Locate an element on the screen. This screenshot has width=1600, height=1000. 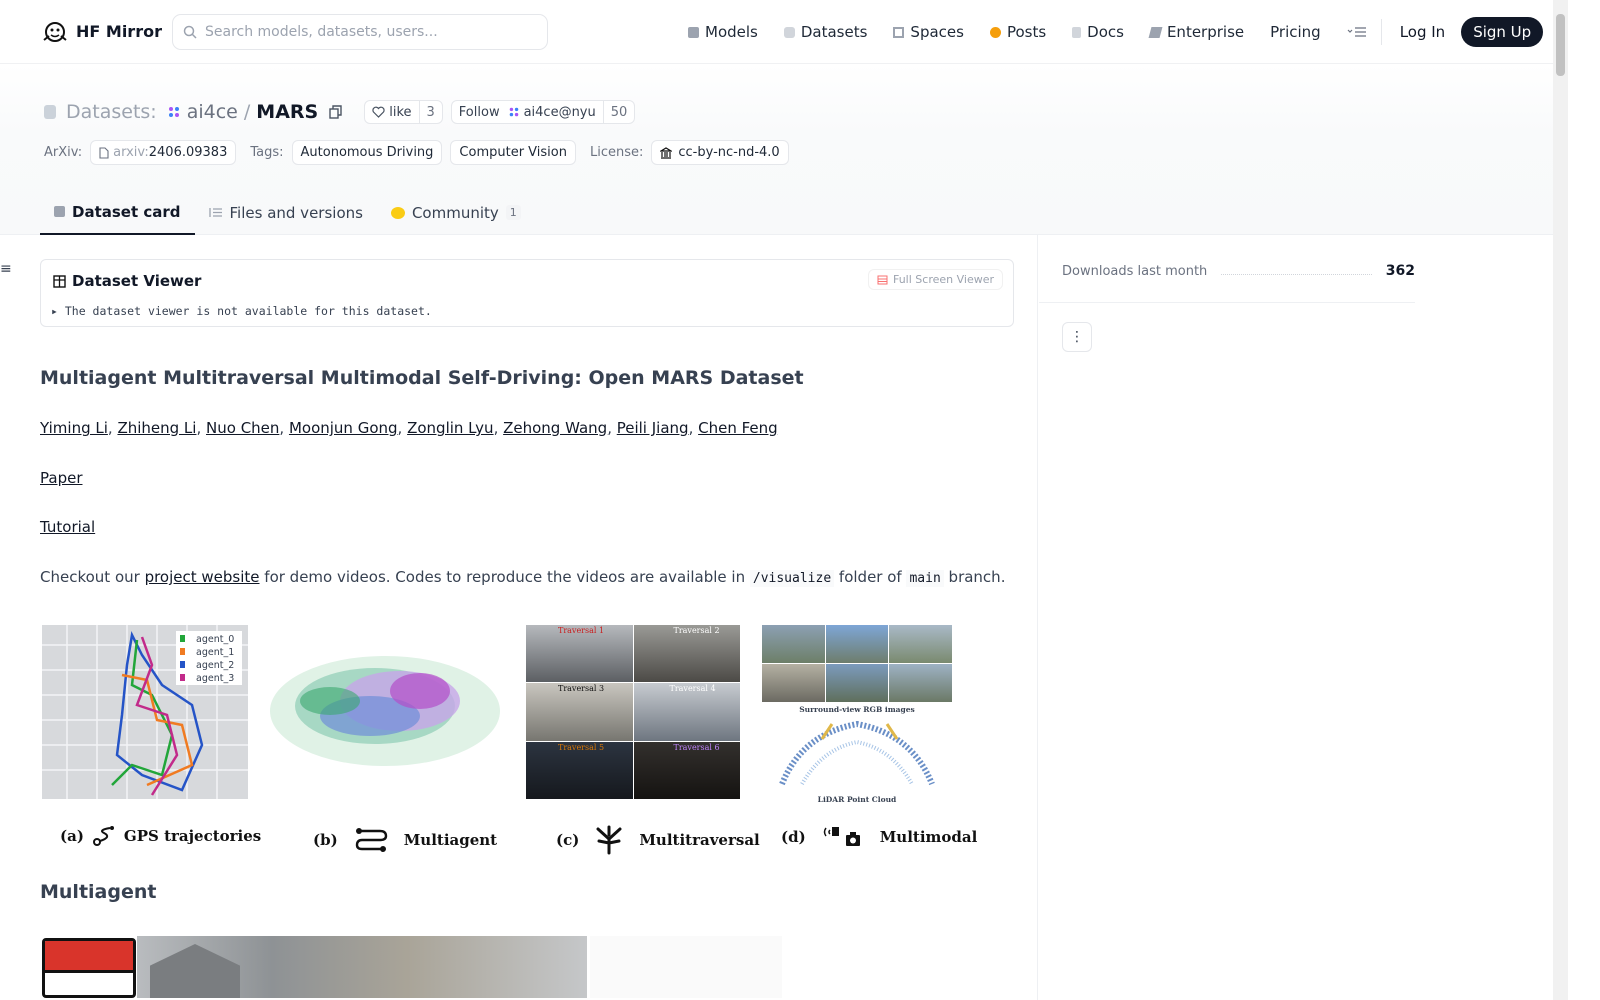
multiagent-icon is located at coordinates (371, 840).